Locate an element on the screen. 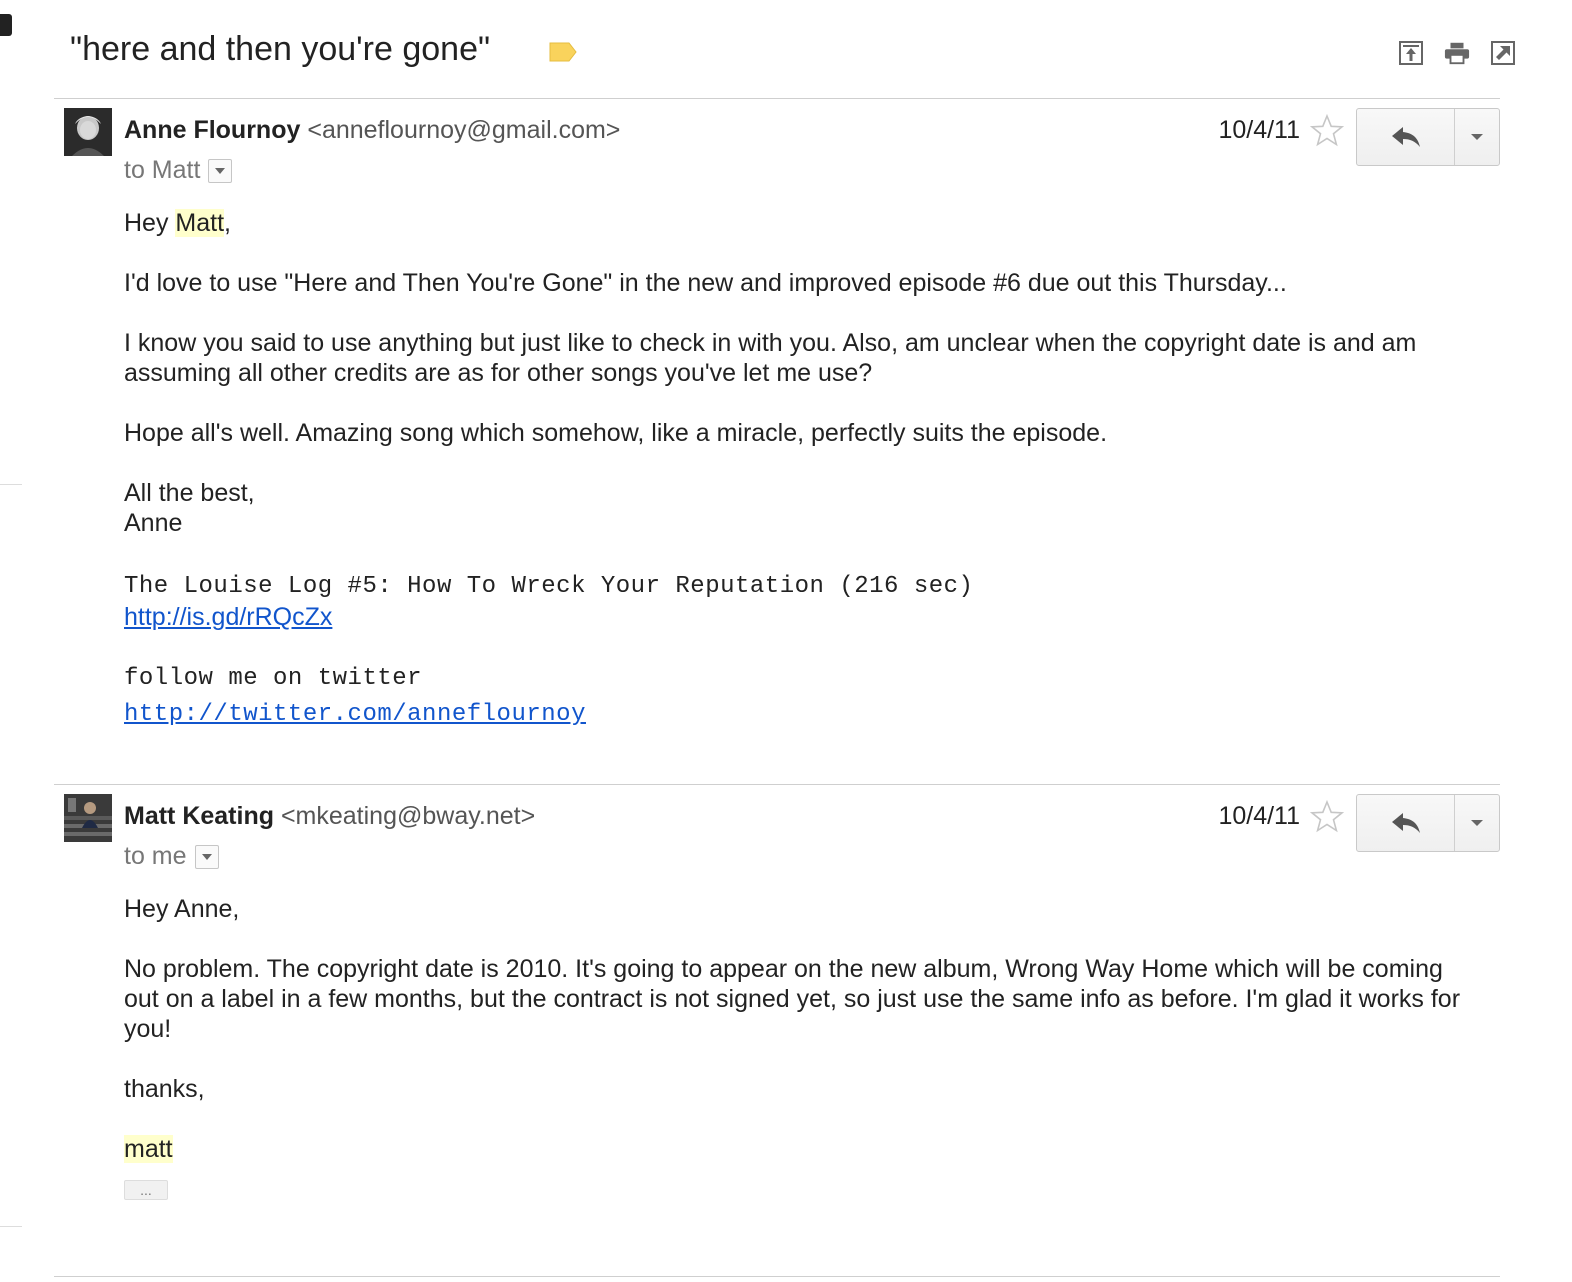 The height and width of the screenshot is (1282, 1572). sender-name: Matt Keating is located at coordinates (199, 816).